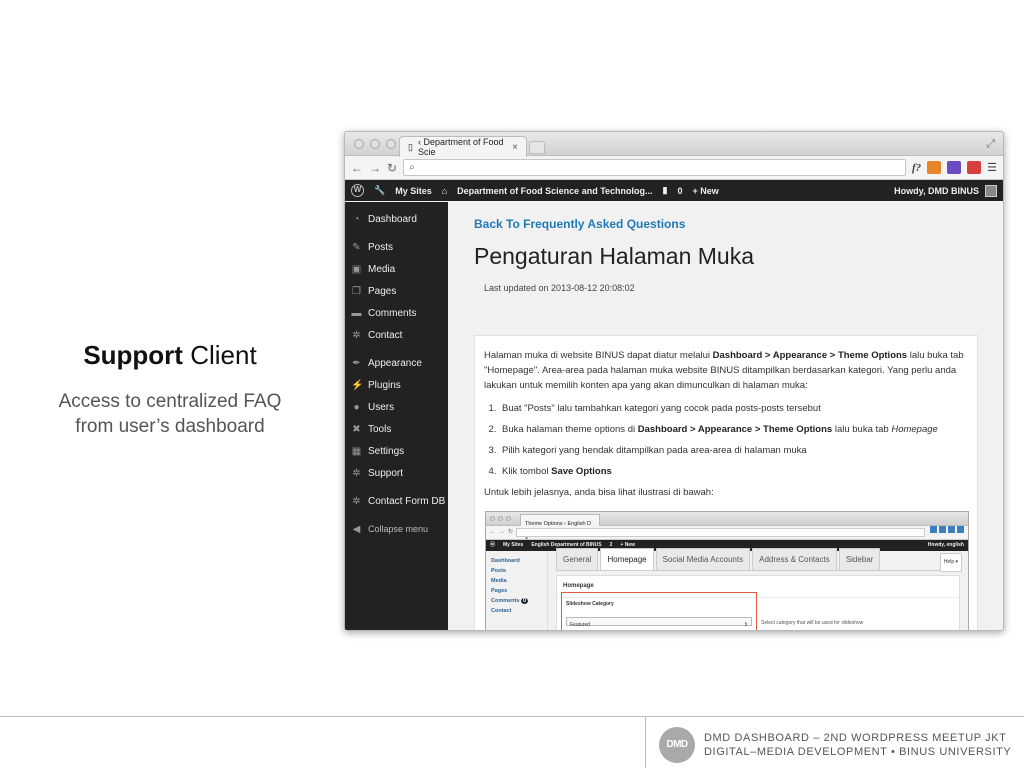  I want to click on sidebar-item-label: Pages, so click(382, 291).